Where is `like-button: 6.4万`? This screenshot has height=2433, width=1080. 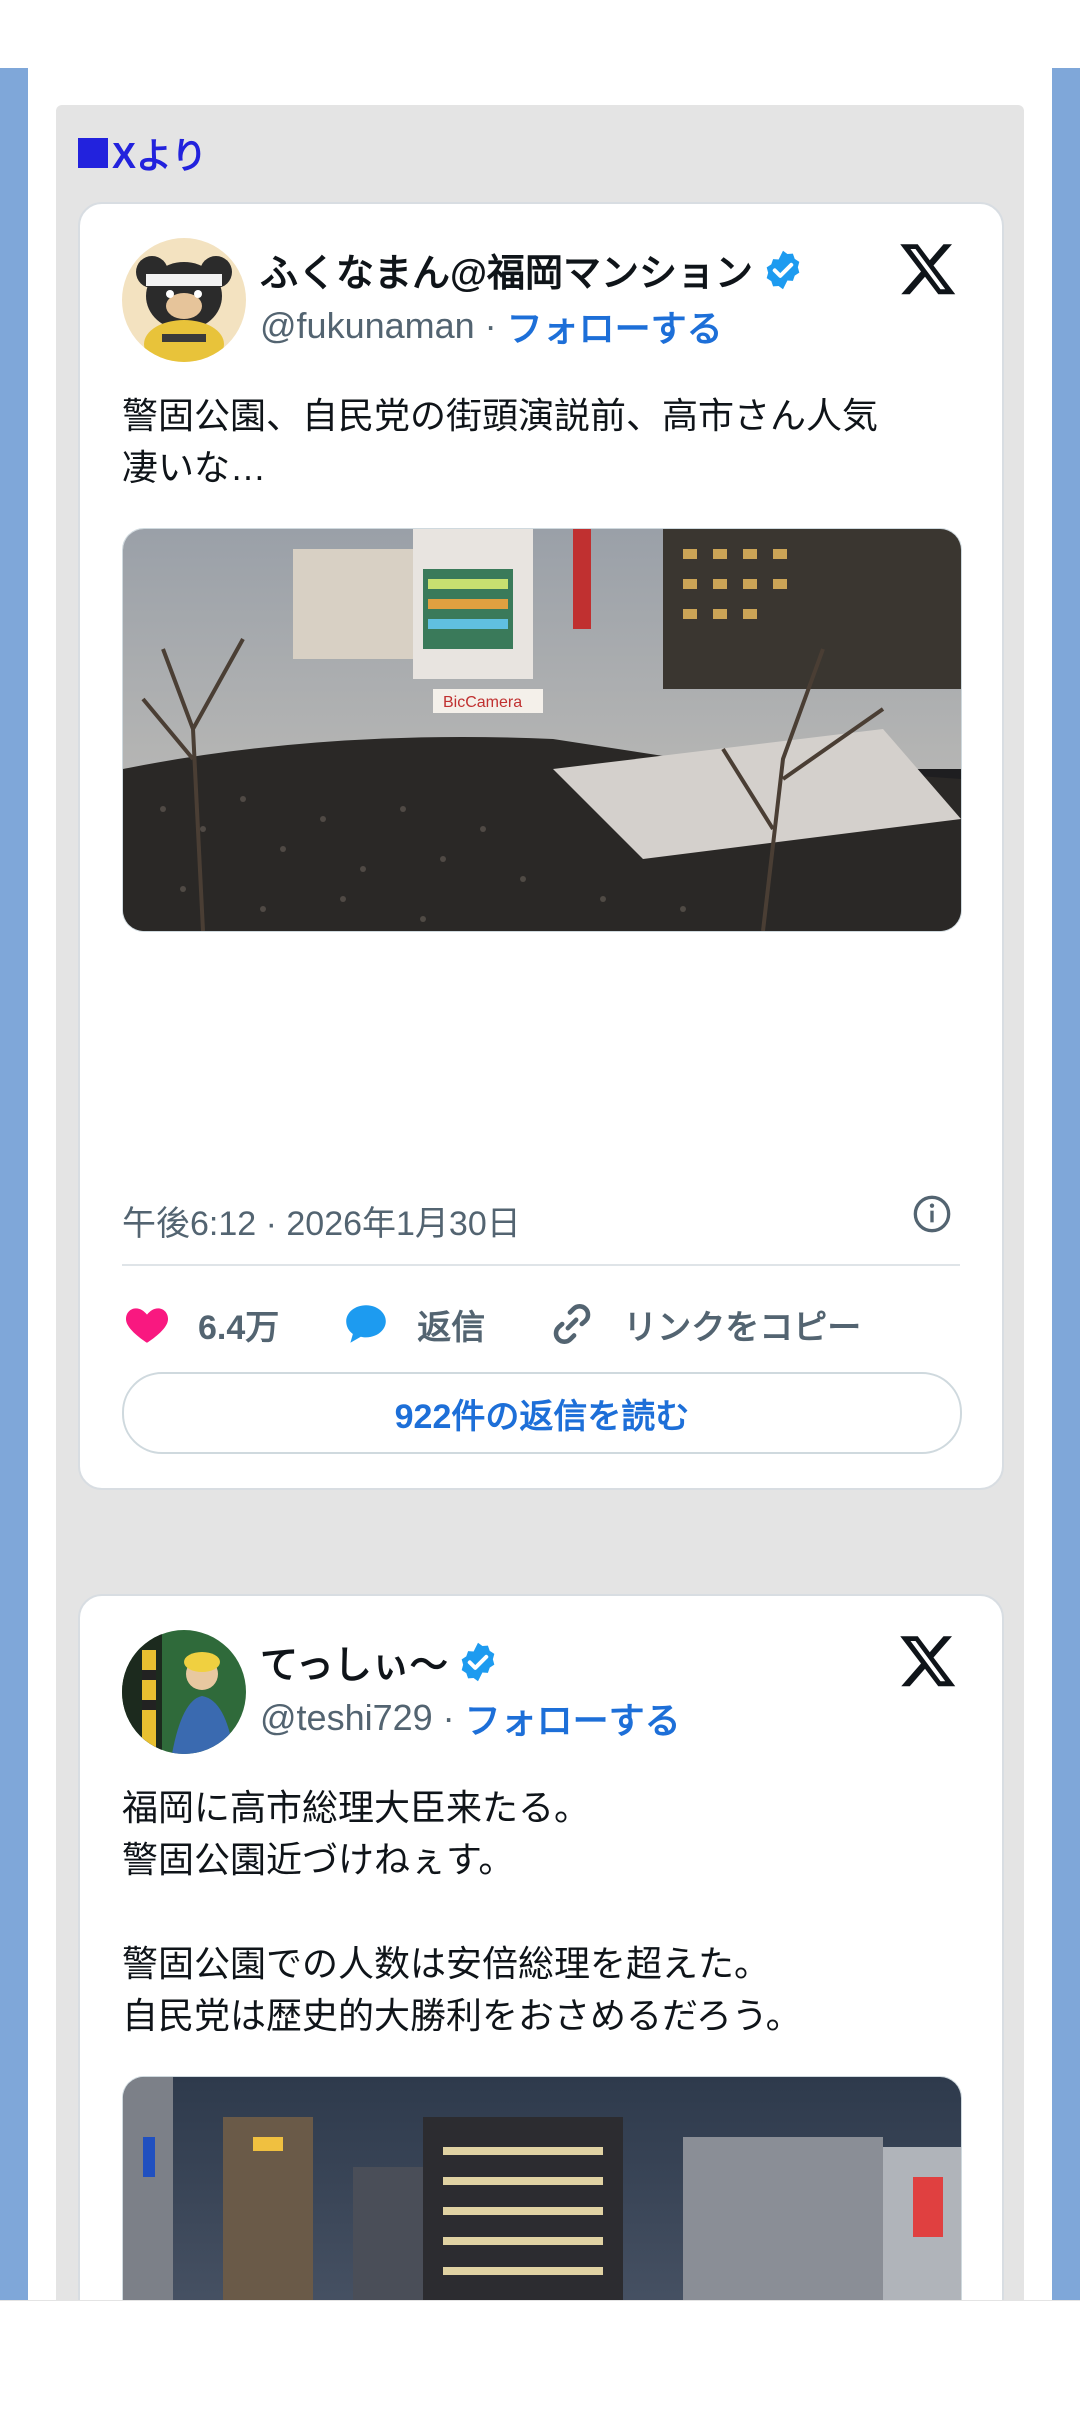 like-button: 6.4万 is located at coordinates (200, 1324).